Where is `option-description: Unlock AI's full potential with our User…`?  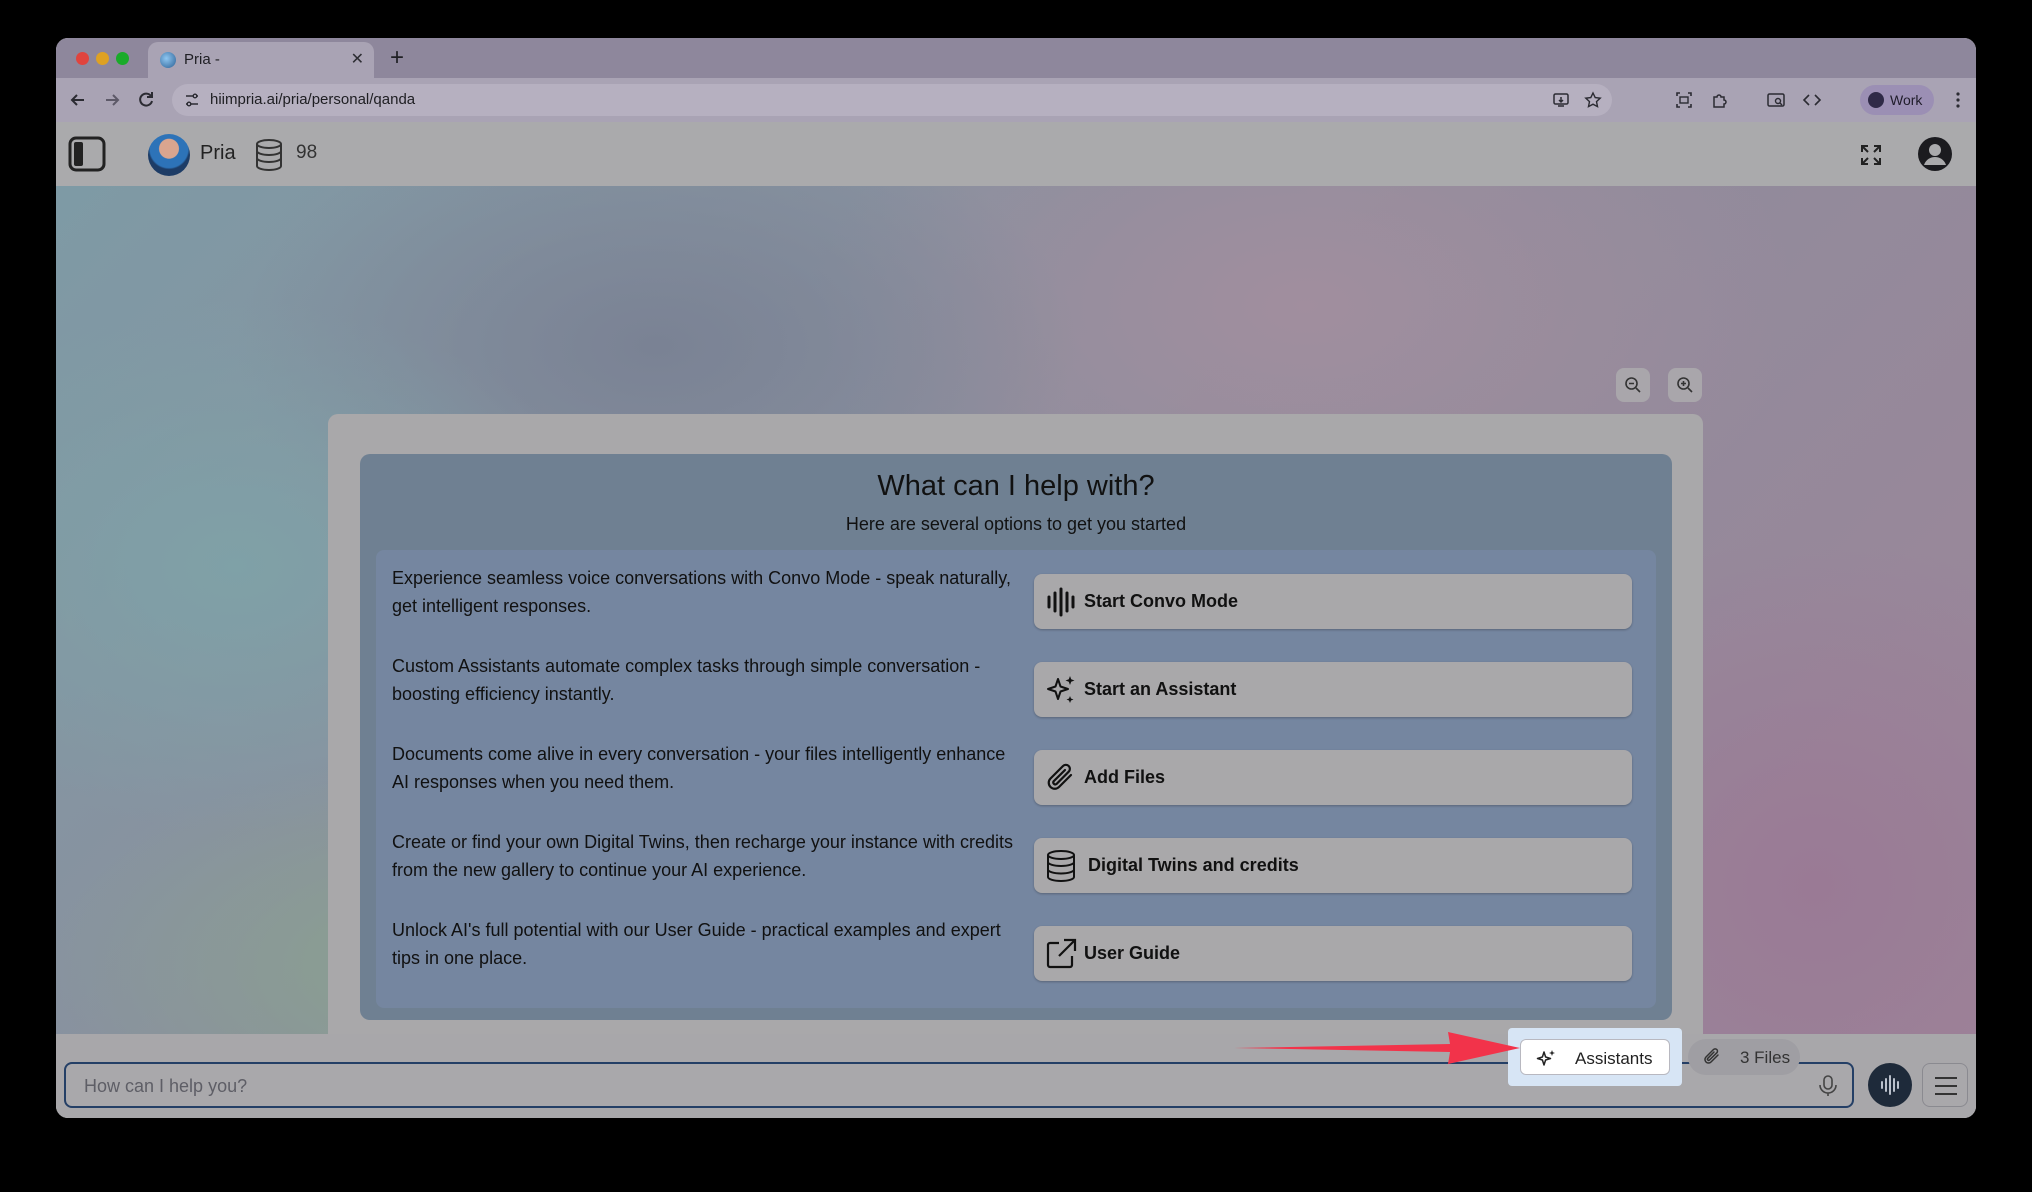 option-description: Unlock AI's full potential with our User… is located at coordinates (696, 944).